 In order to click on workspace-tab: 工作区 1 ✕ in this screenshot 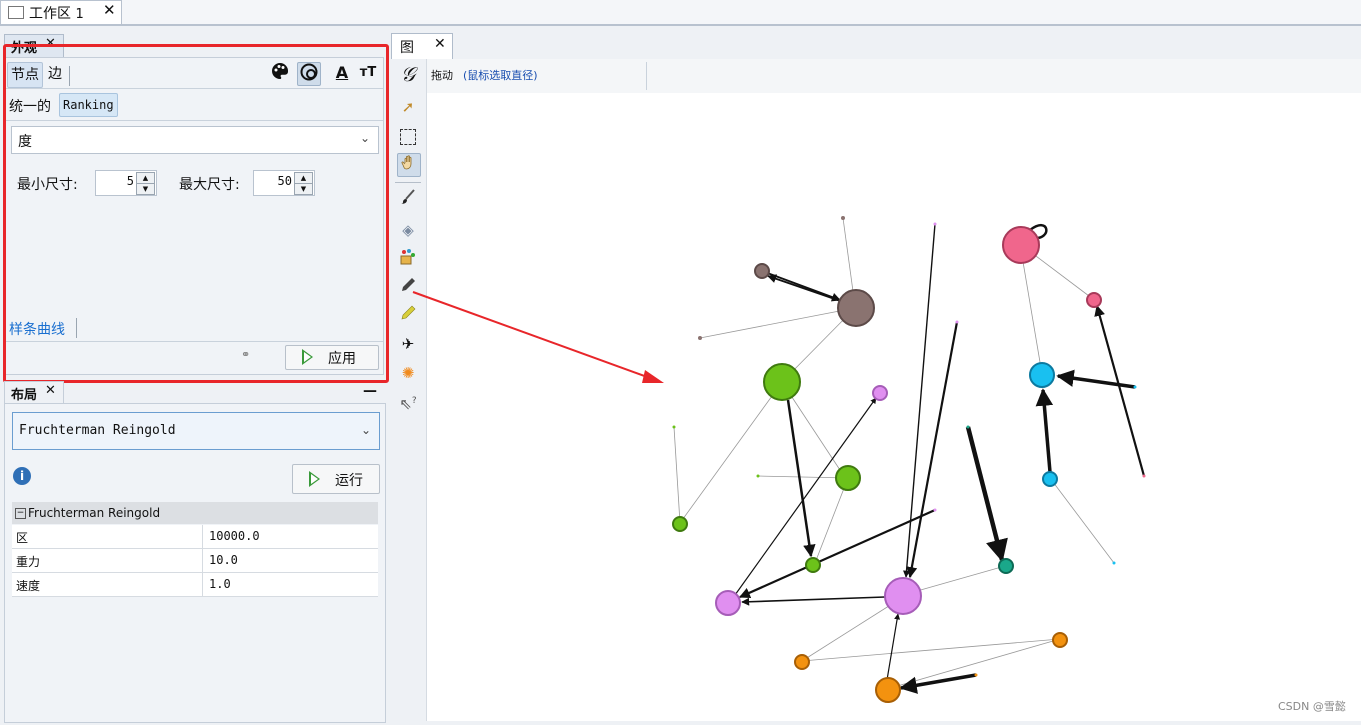, I will do `click(61, 12)`.